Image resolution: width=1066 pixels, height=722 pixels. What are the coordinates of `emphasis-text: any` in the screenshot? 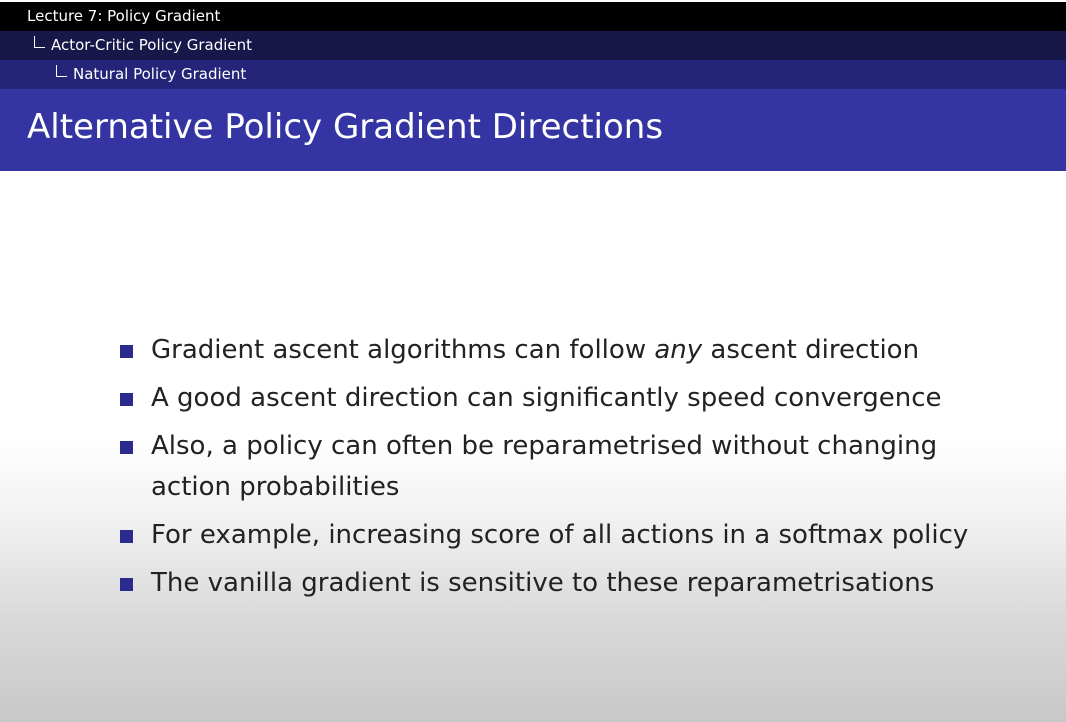 It's located at (678, 350).